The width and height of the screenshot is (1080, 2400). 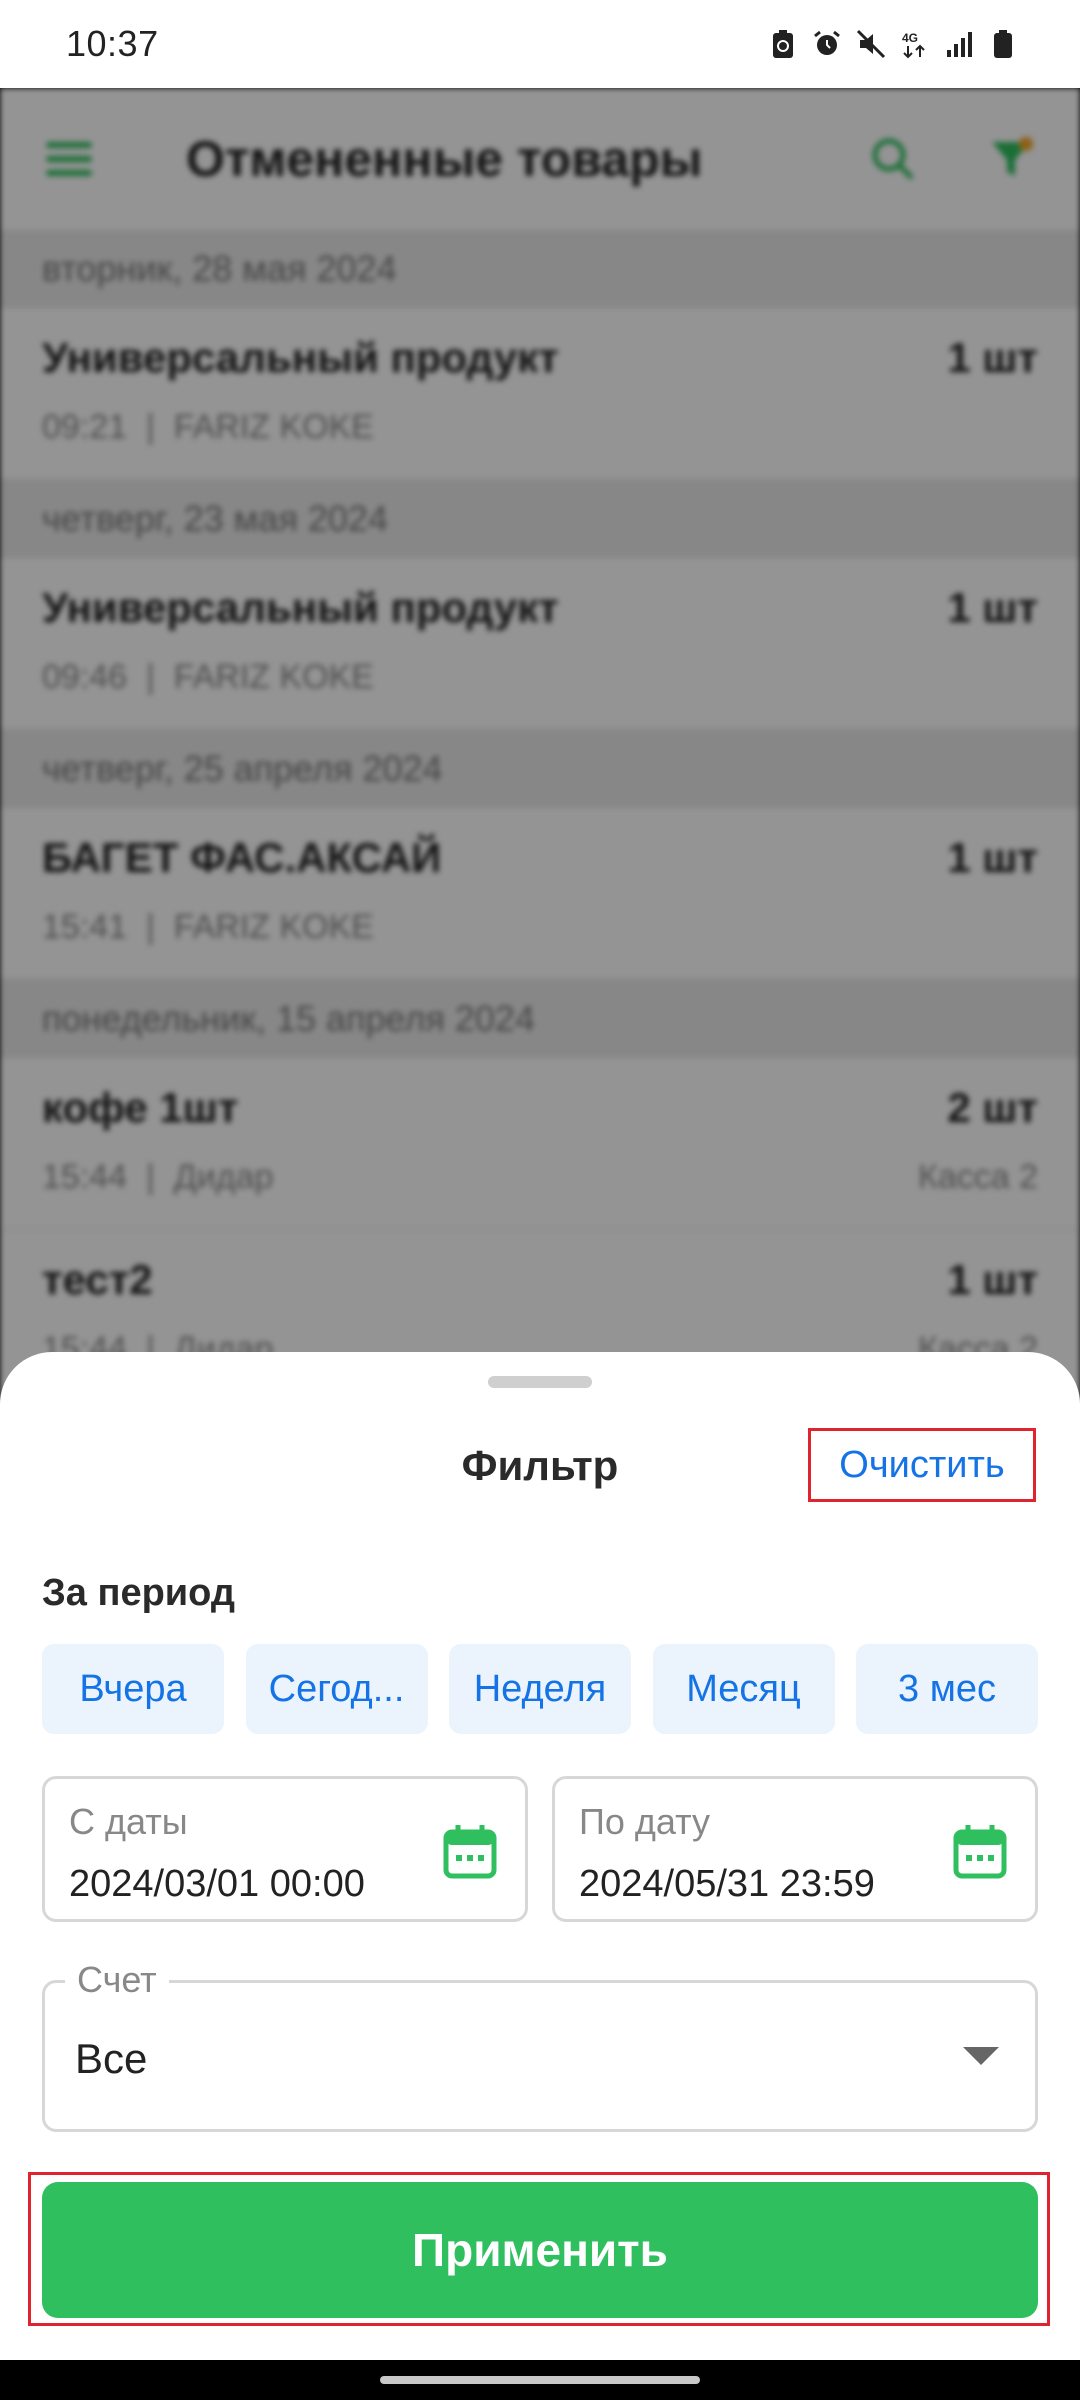 What do you see at coordinates (138, 1593) in the screenshot?
I see `period-label: За период` at bounding box center [138, 1593].